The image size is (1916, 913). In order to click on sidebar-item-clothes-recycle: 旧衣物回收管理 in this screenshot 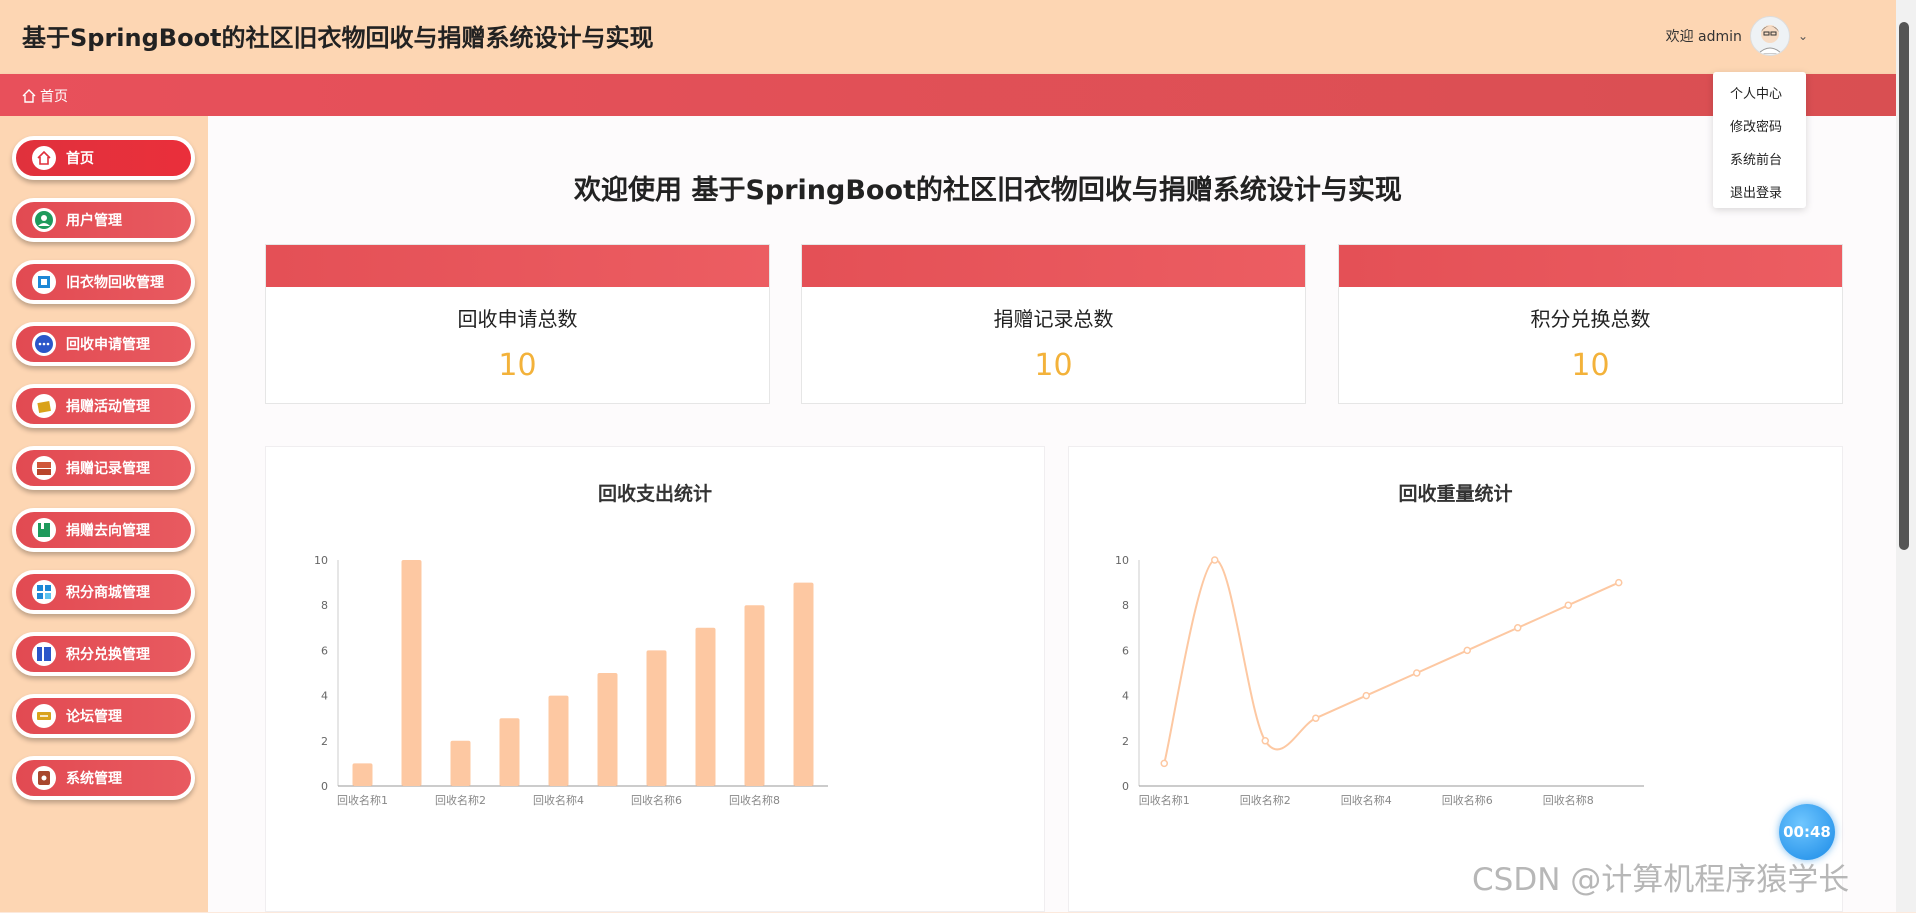, I will do `click(103, 282)`.